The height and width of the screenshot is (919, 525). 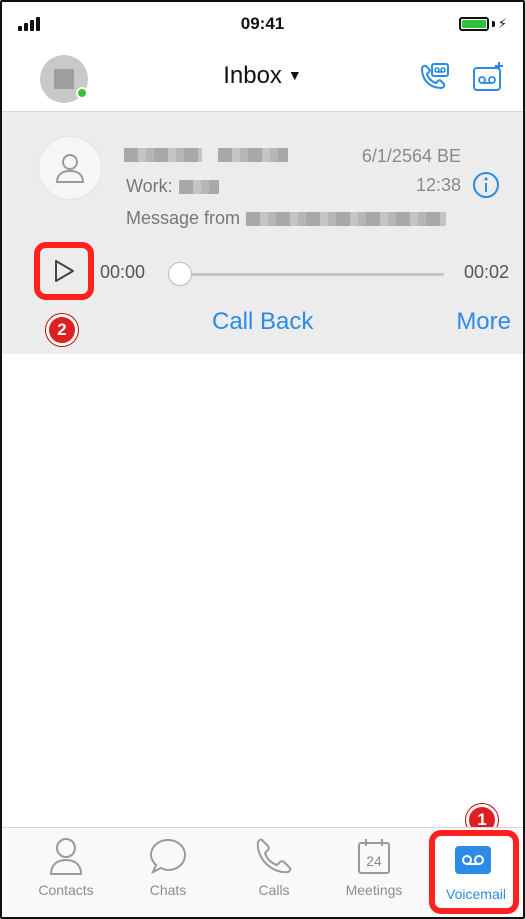 I want to click on tab-label-calls: Calls, so click(x=274, y=890).